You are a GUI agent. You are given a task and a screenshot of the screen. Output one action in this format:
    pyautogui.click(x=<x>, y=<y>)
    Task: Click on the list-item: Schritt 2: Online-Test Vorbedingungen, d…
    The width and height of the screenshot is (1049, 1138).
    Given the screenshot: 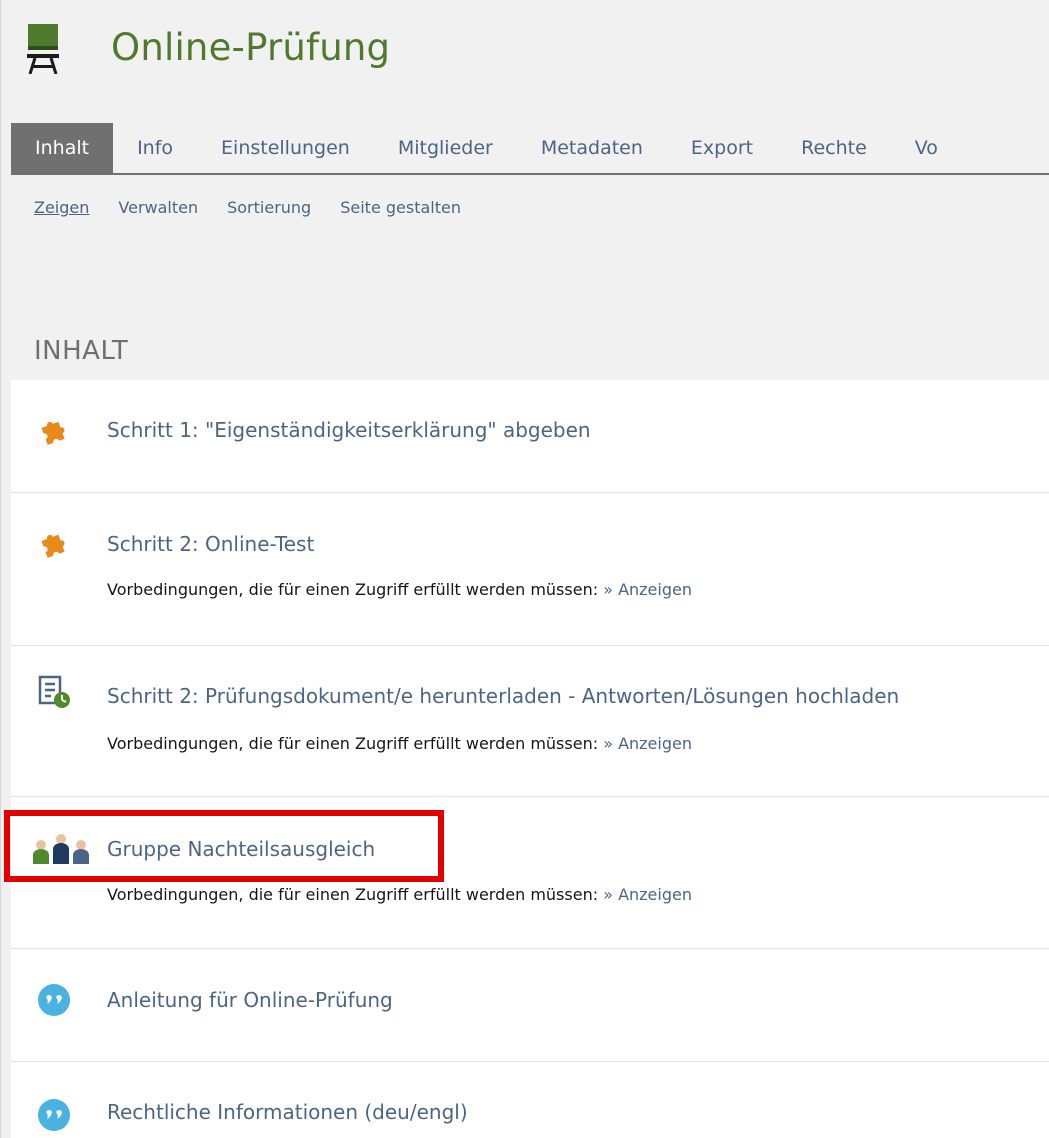 What is the action you would take?
    pyautogui.click(x=530, y=569)
    